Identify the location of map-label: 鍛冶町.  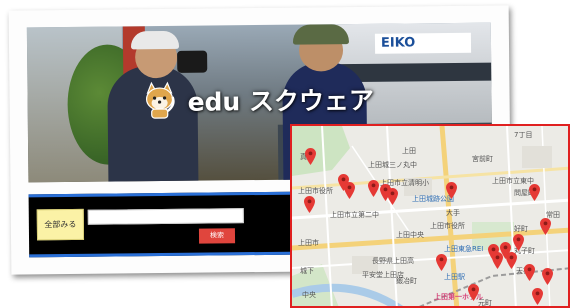
(406, 281).